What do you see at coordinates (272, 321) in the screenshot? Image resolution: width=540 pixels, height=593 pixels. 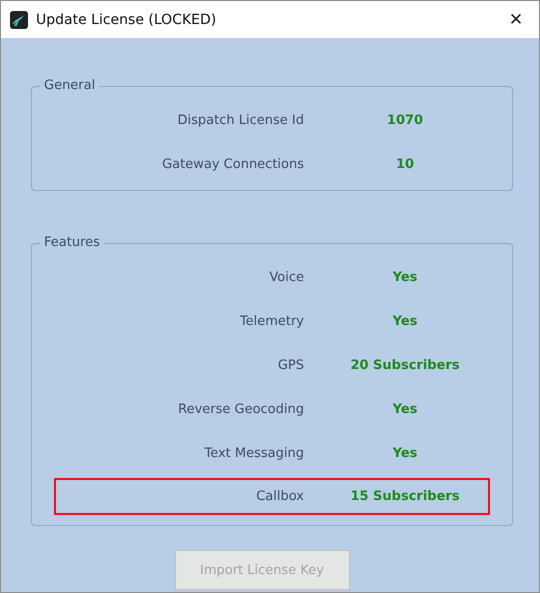 I see `field-label: Telemetry` at bounding box center [272, 321].